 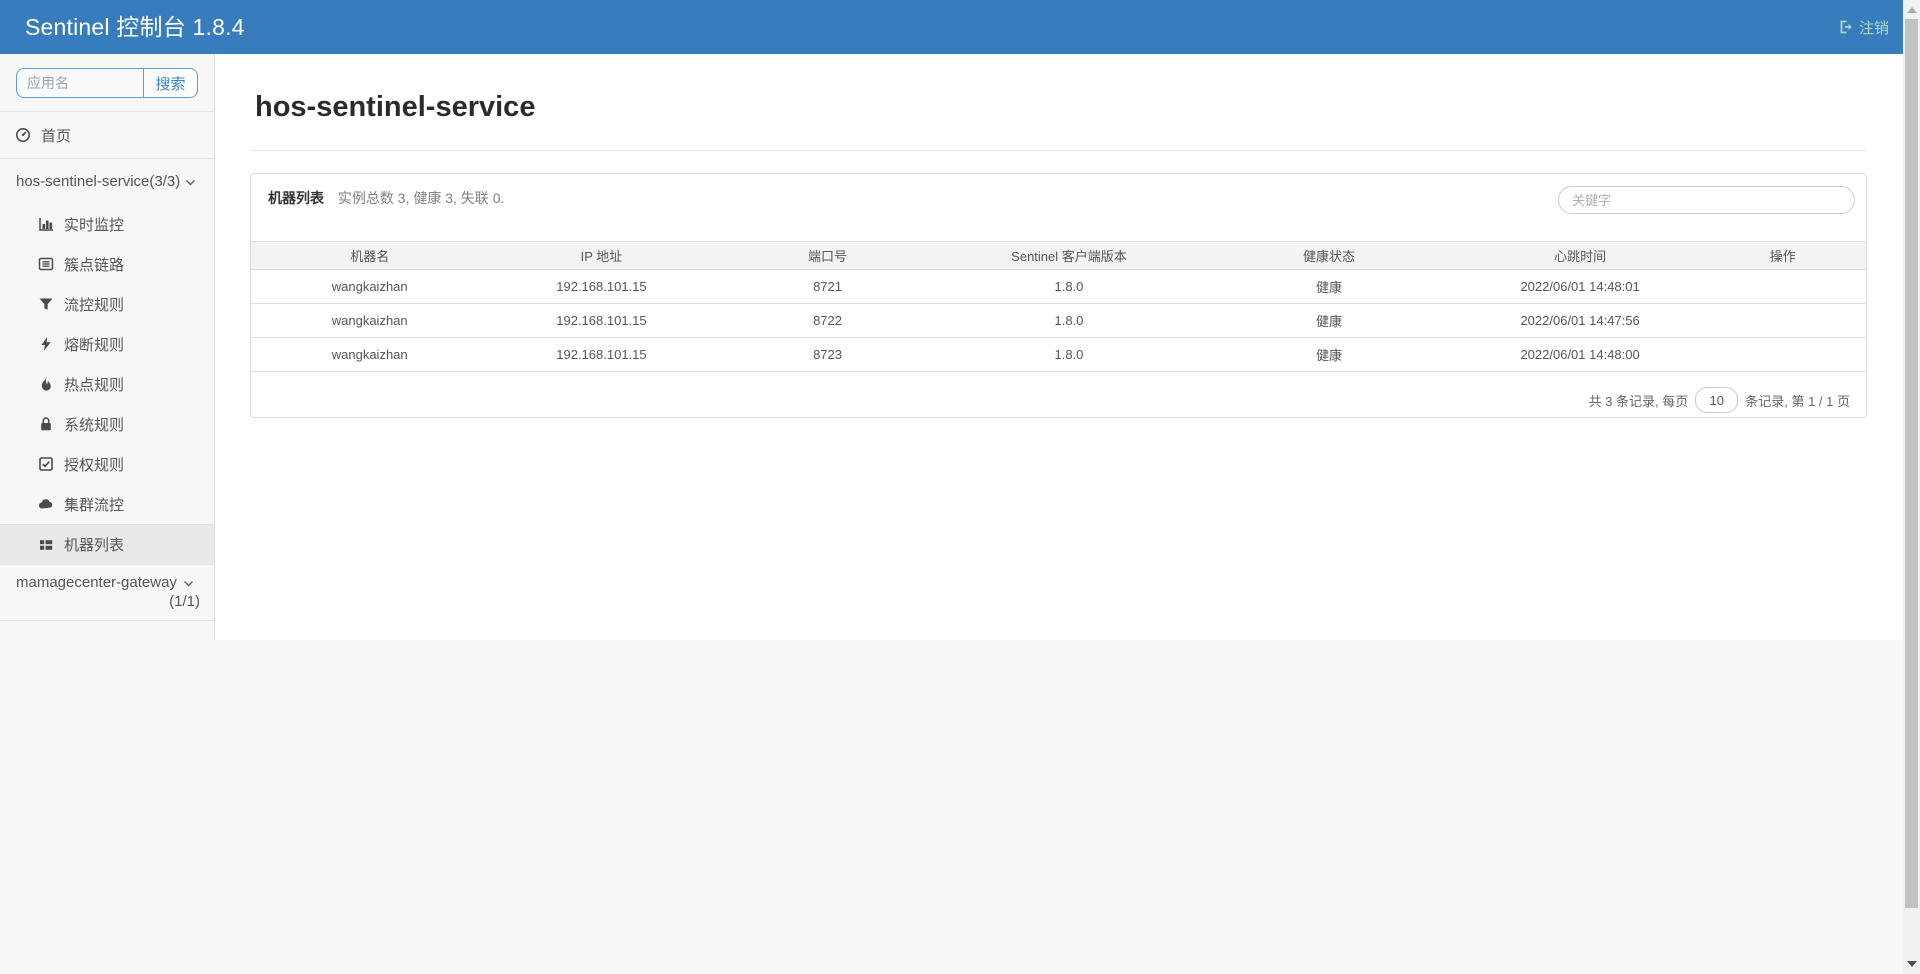 I want to click on logout-label: 注销, so click(x=1873, y=28).